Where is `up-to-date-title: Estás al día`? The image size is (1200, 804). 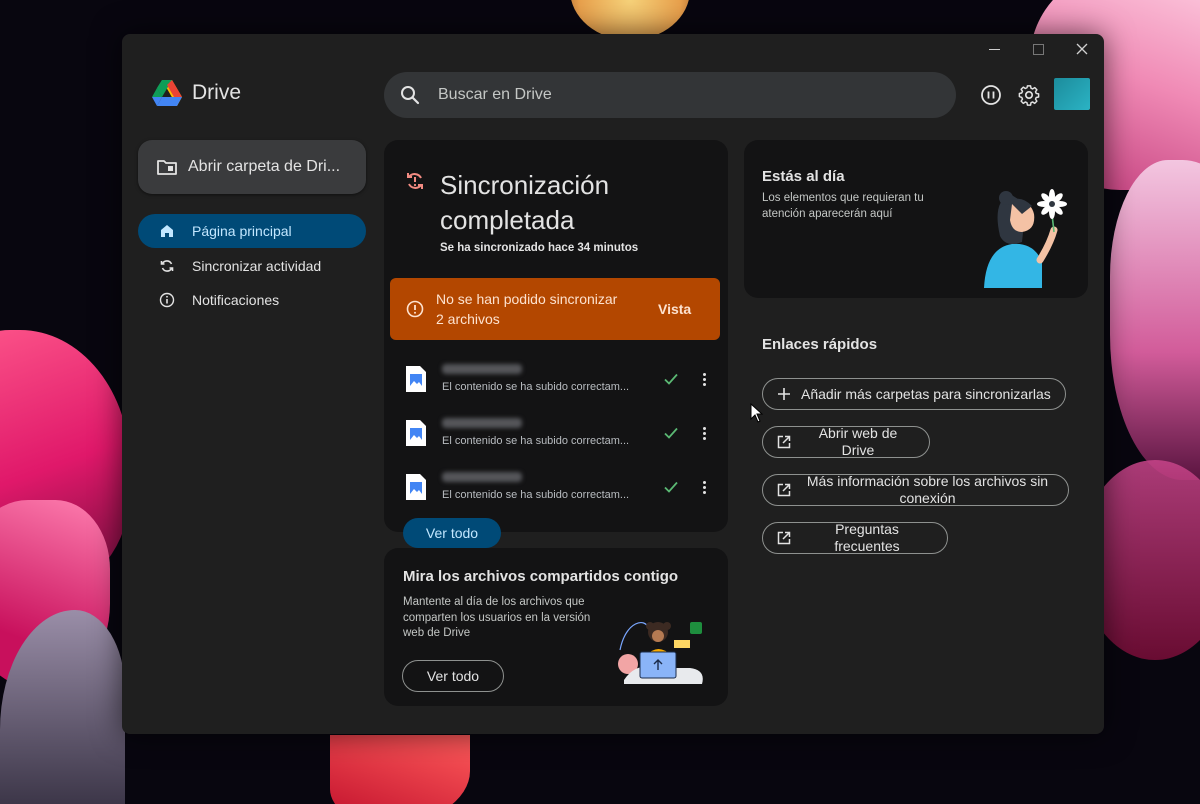
up-to-date-title: Estás al día is located at coordinates (803, 176).